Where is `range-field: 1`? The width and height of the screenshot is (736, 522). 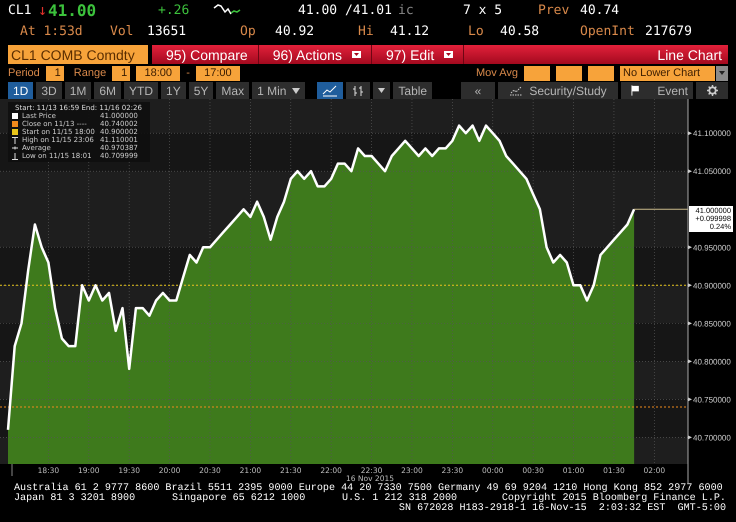
range-field: 1 is located at coordinates (121, 73).